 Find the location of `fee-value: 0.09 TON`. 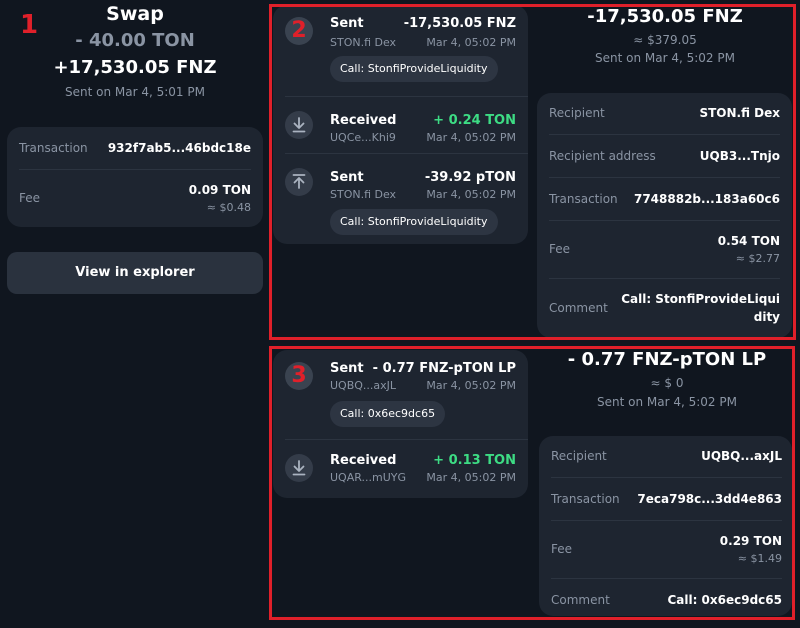

fee-value: 0.09 TON is located at coordinates (219, 190).